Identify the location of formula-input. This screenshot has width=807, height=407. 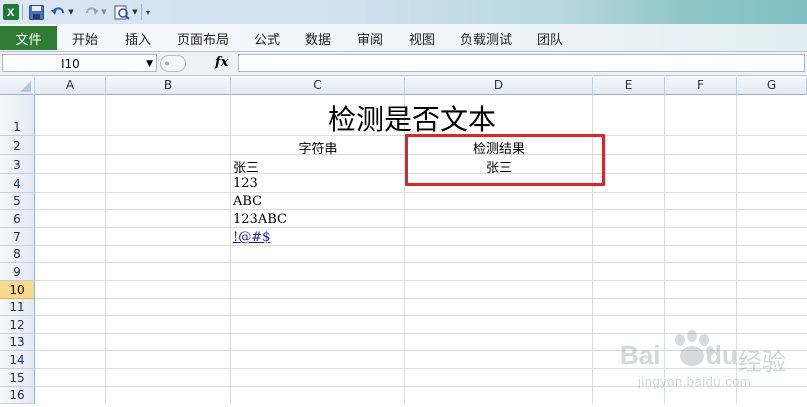
(521, 63).